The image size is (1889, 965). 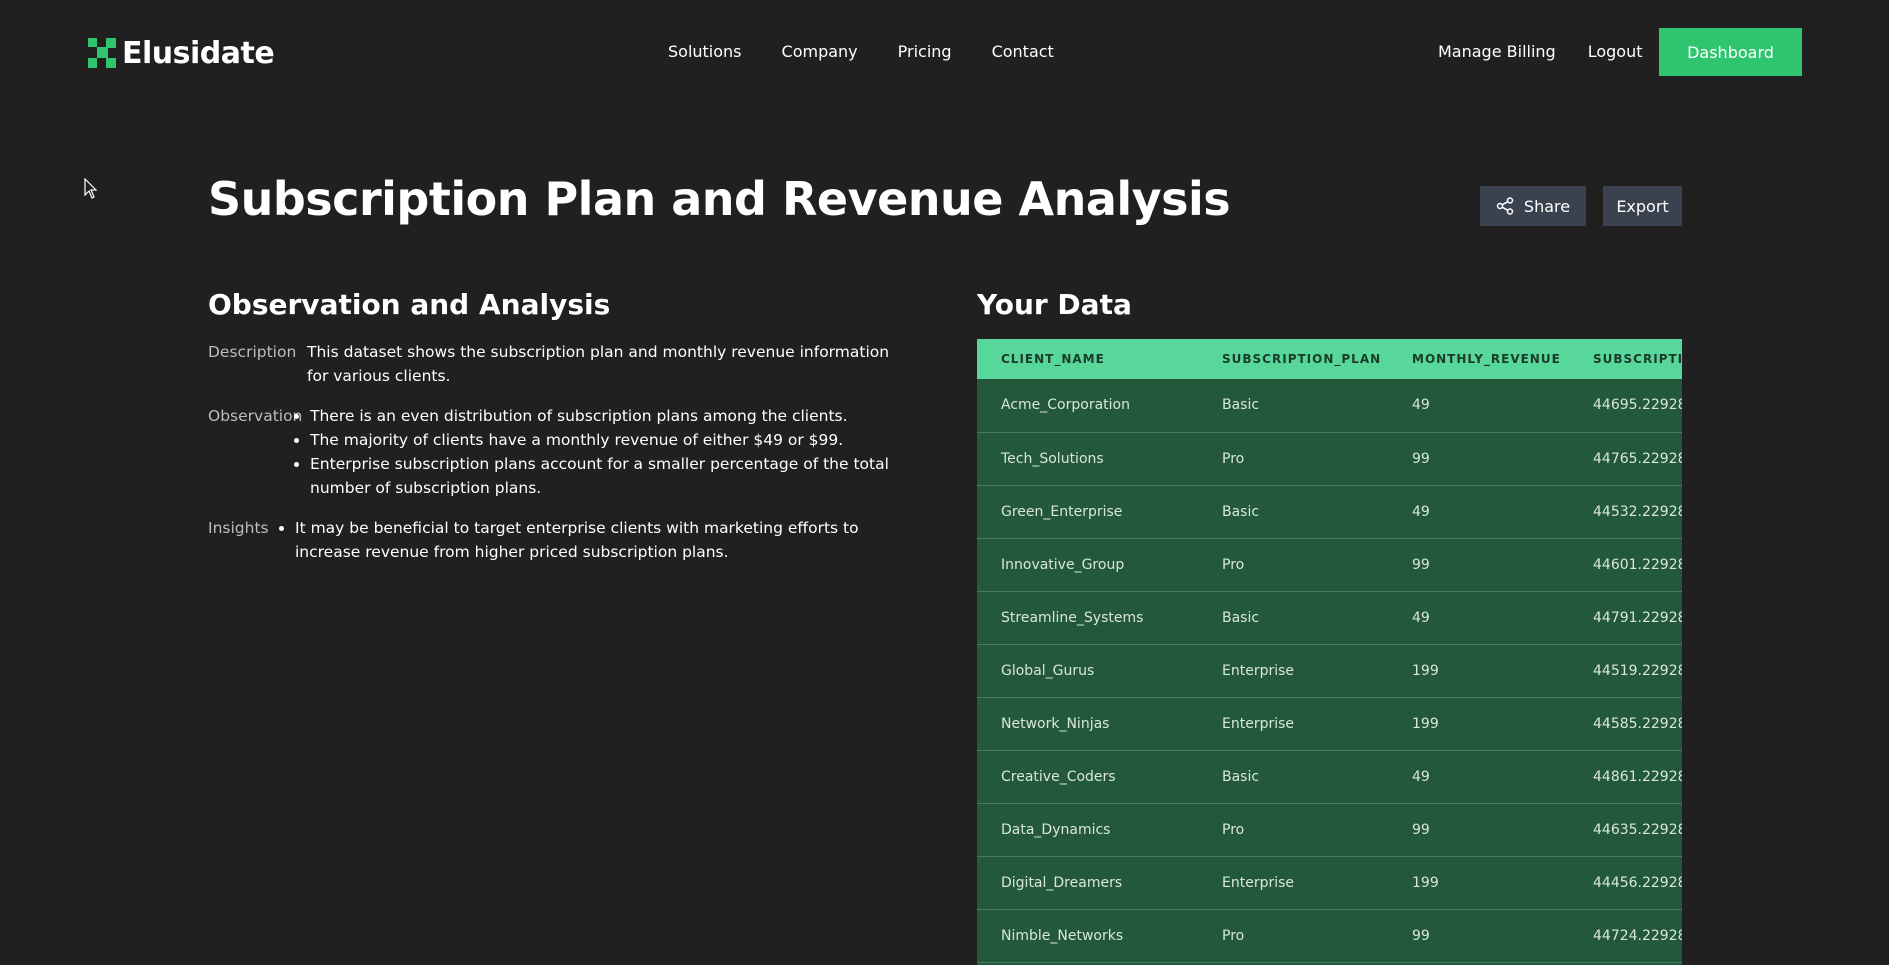 I want to click on data-title: Your Data, so click(x=1054, y=304).